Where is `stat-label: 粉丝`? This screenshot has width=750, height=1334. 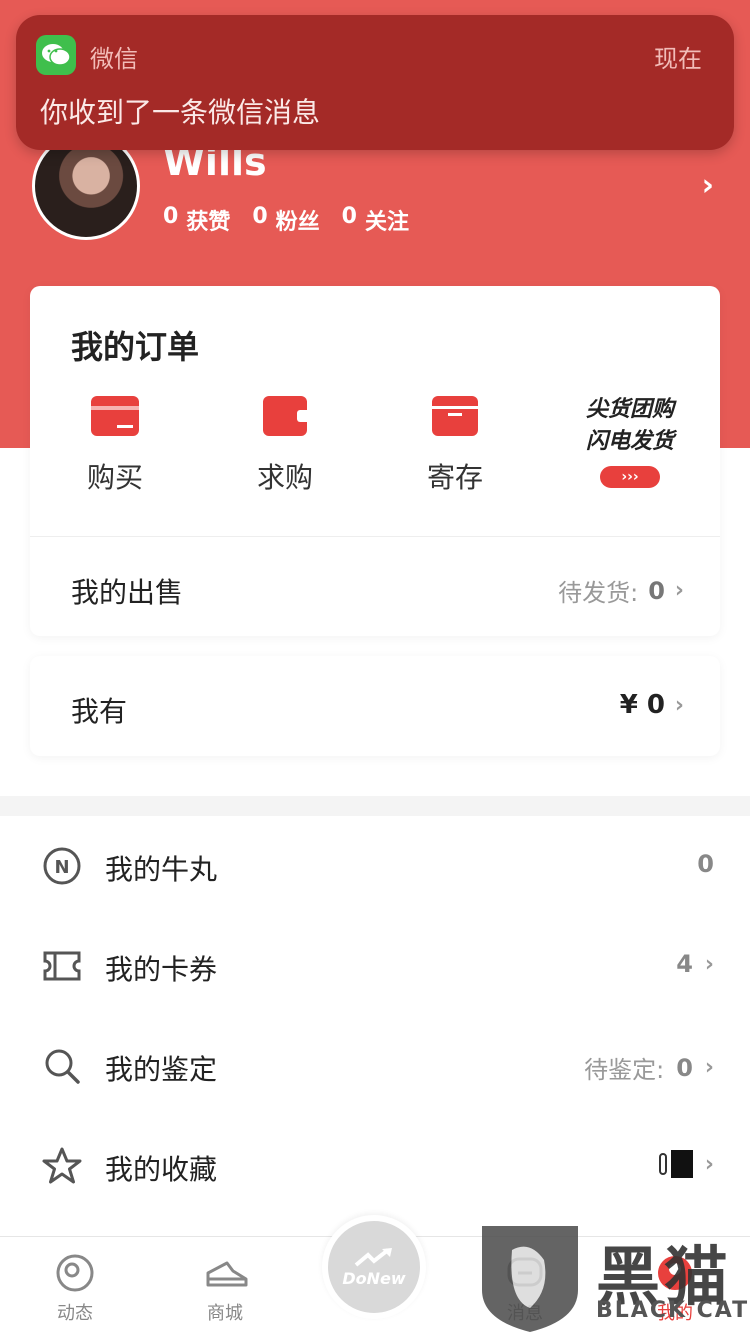
stat-label: 粉丝 is located at coordinates (297, 222).